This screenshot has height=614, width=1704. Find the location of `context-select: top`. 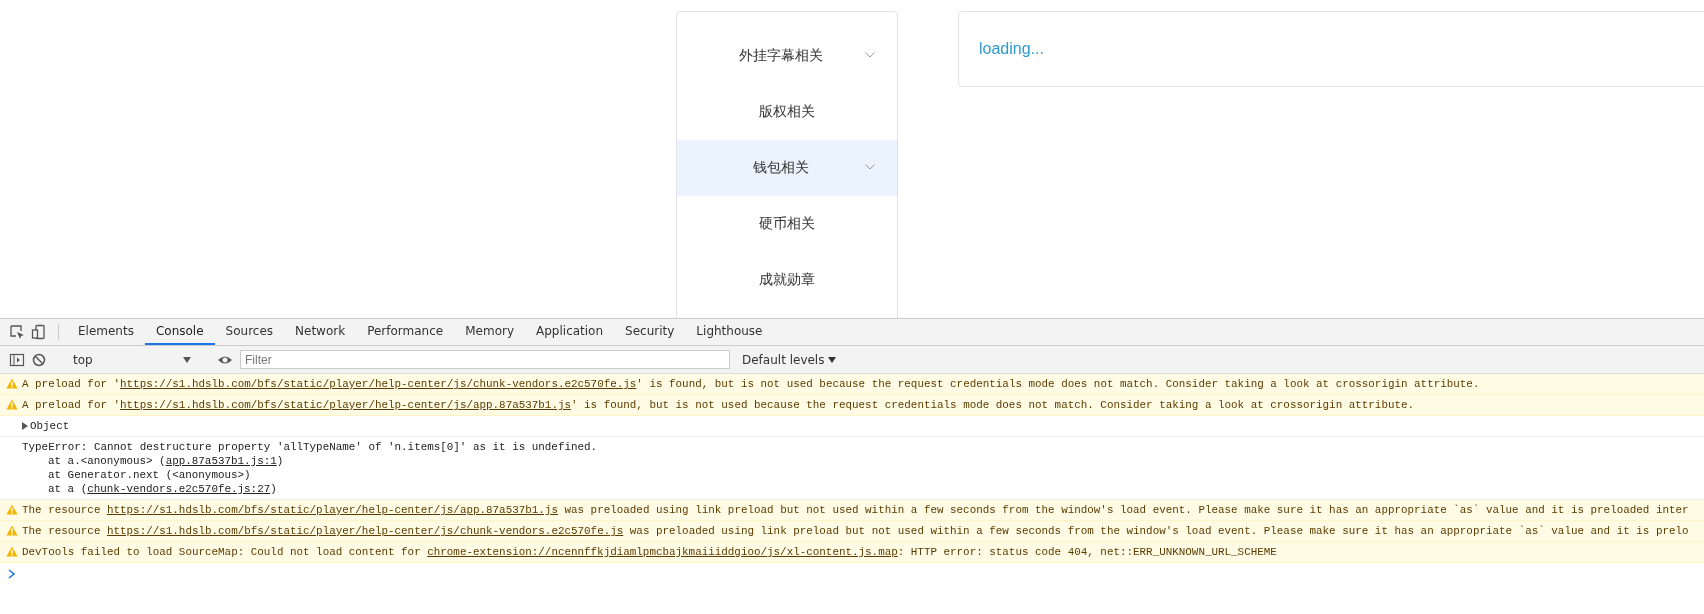

context-select: top is located at coordinates (132, 359).